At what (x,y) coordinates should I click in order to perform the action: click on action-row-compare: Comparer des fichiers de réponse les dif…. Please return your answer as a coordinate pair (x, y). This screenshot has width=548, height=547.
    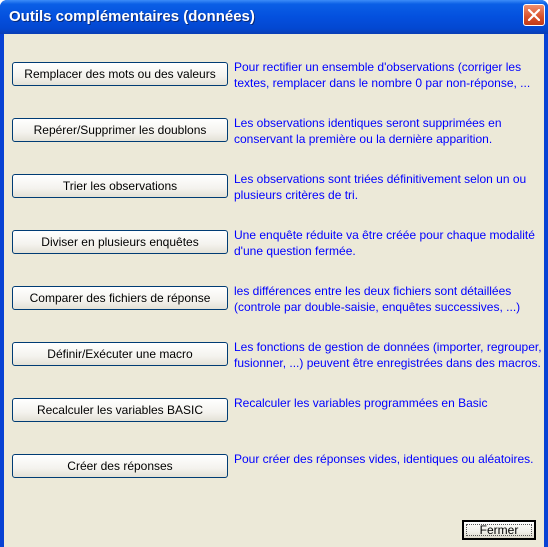
    Looking at the image, I should click on (274, 305).